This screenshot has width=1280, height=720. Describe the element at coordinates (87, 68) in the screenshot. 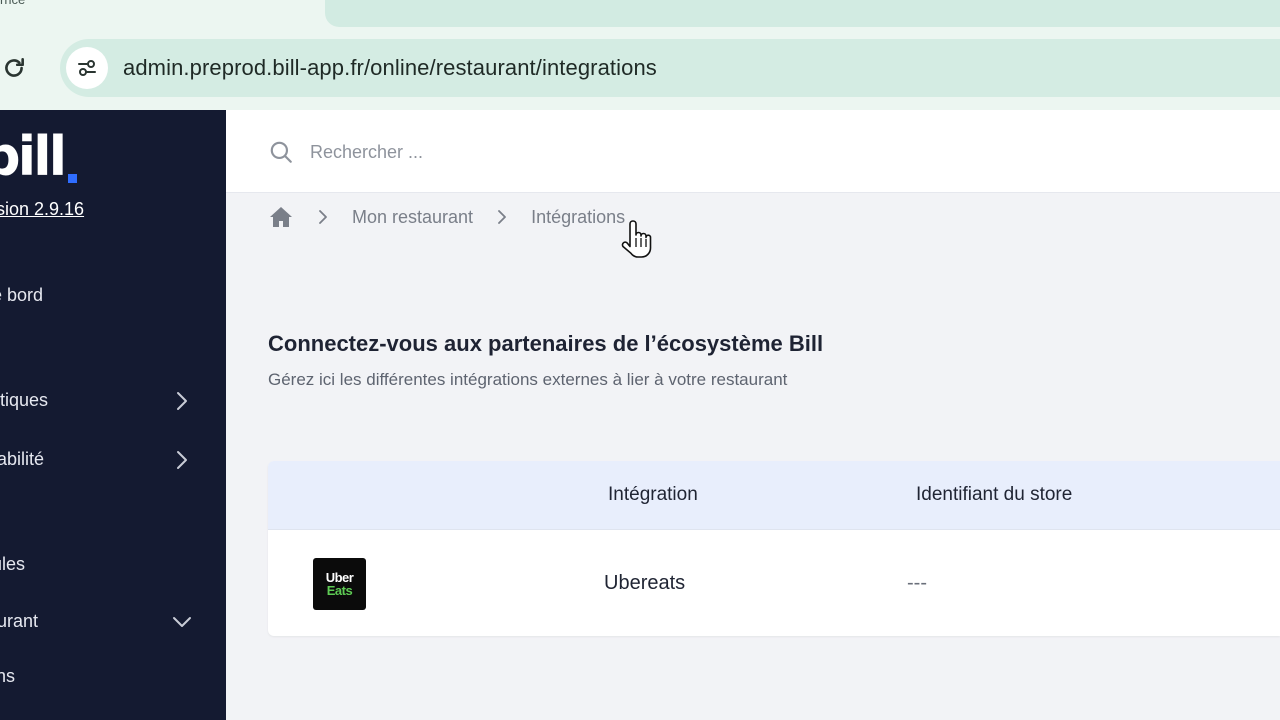

I see `site-settings-icon` at that location.